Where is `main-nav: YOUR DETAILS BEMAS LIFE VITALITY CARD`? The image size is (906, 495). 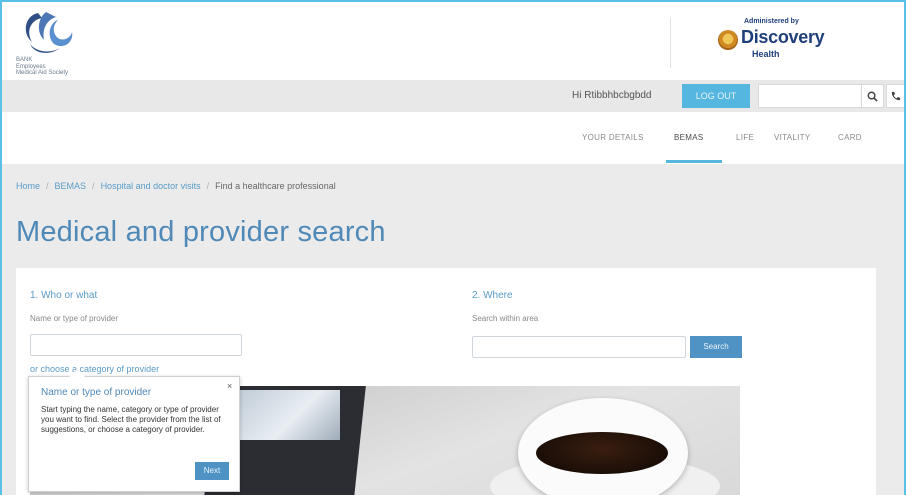
main-nav: YOUR DETAILS BEMAS LIFE VITALITY CARD is located at coordinates (453, 138).